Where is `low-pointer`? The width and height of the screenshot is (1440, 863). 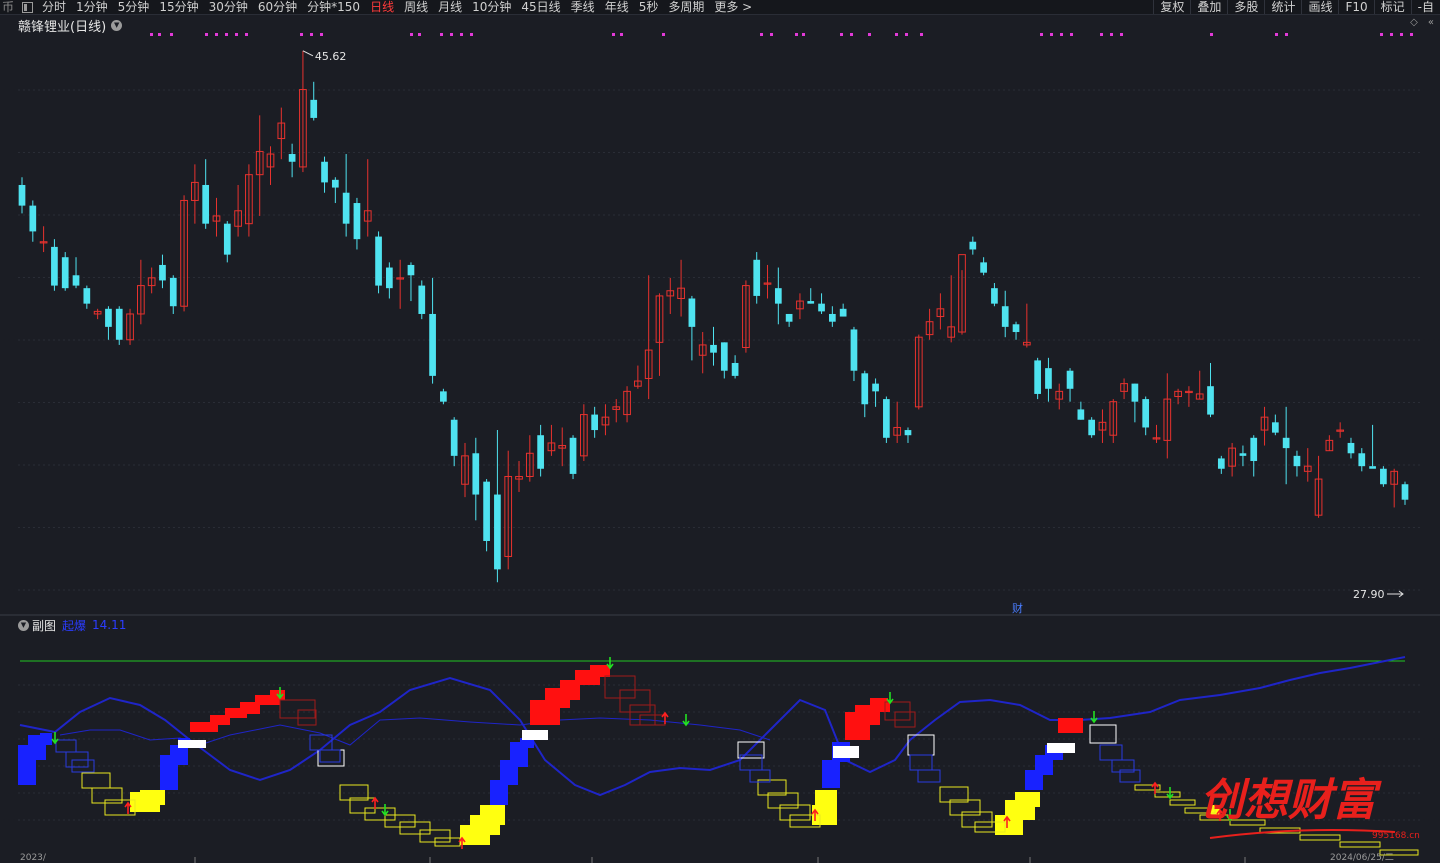 low-pointer is located at coordinates (1395, 594).